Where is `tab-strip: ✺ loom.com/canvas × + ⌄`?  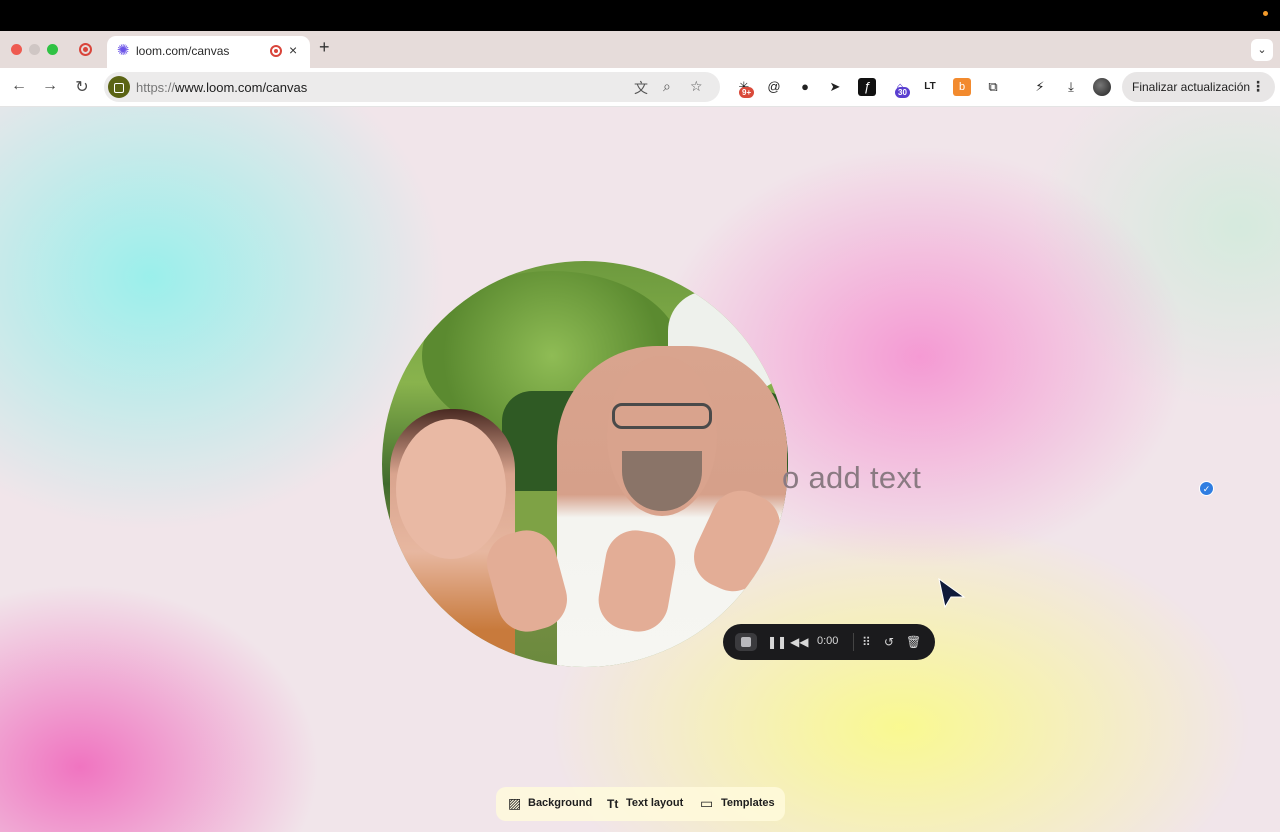 tab-strip: ✺ loom.com/canvas × + ⌄ is located at coordinates (640, 49).